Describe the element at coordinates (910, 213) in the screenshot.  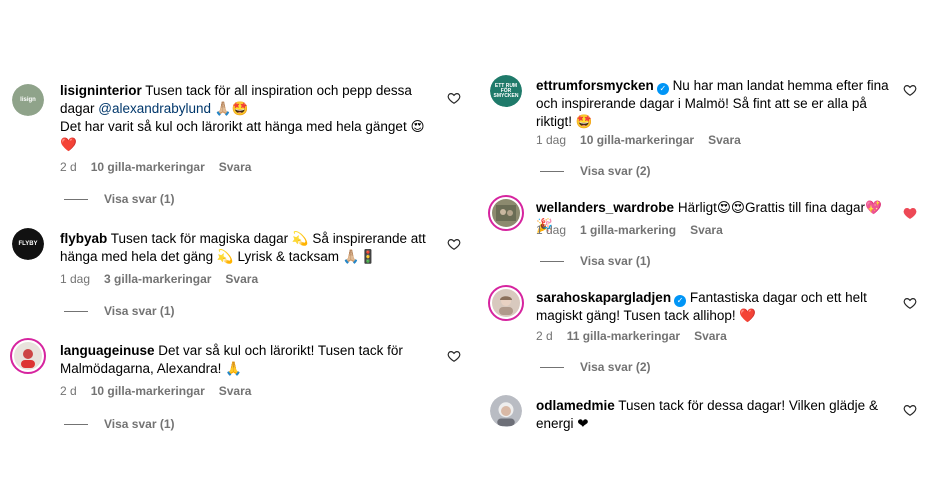
I see `heart-filled-icon` at that location.